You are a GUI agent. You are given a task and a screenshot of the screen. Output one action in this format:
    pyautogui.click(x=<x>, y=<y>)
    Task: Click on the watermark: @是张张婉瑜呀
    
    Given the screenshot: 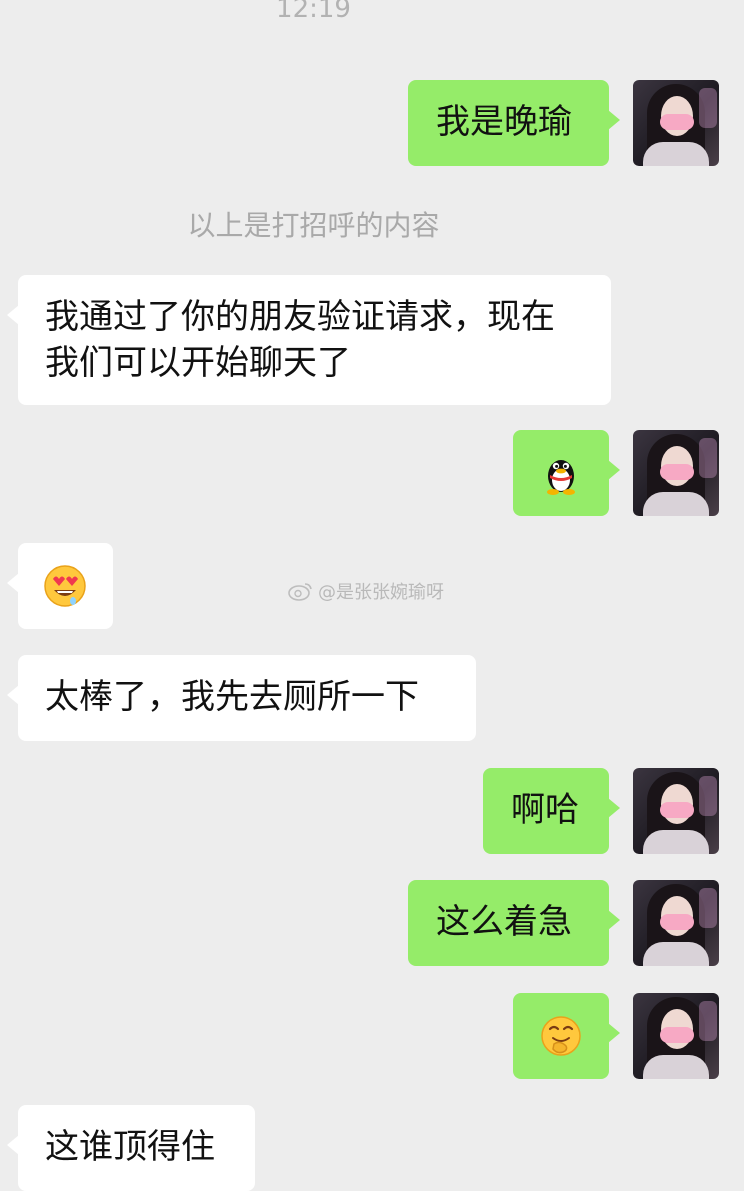 What is the action you would take?
    pyautogui.click(x=366, y=591)
    